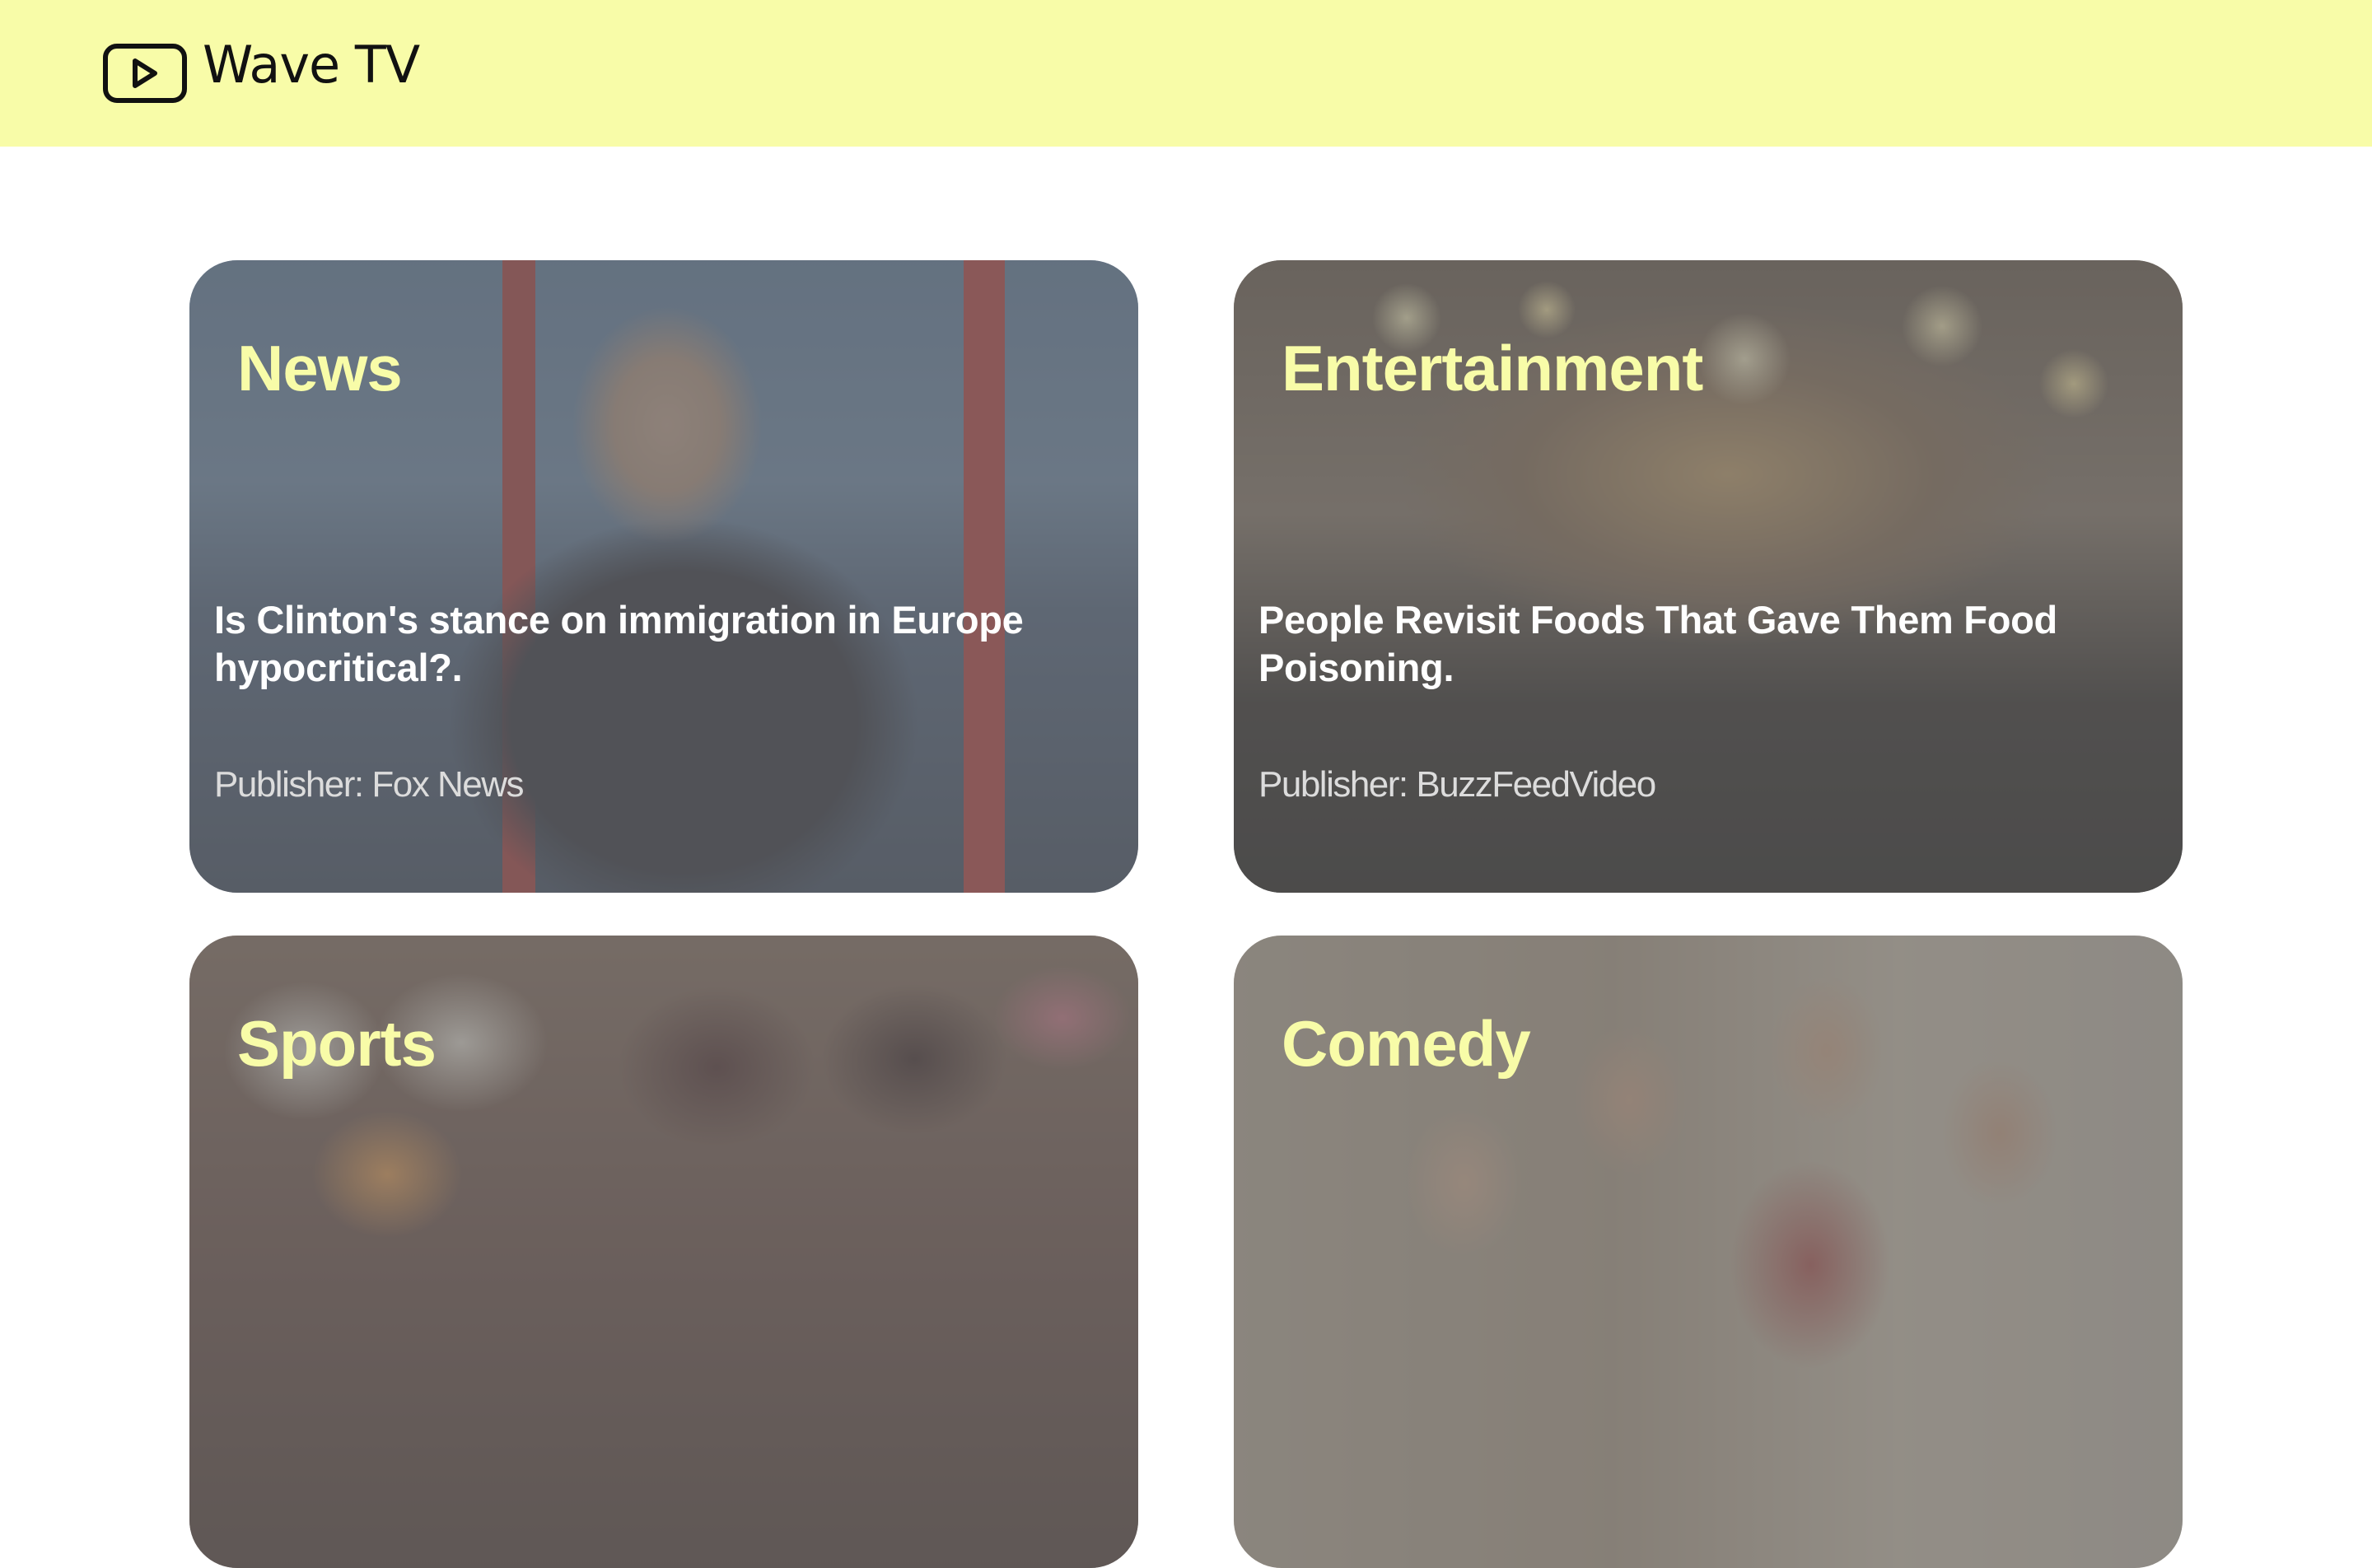  I want to click on category-title: Comedy, so click(1406, 1043).